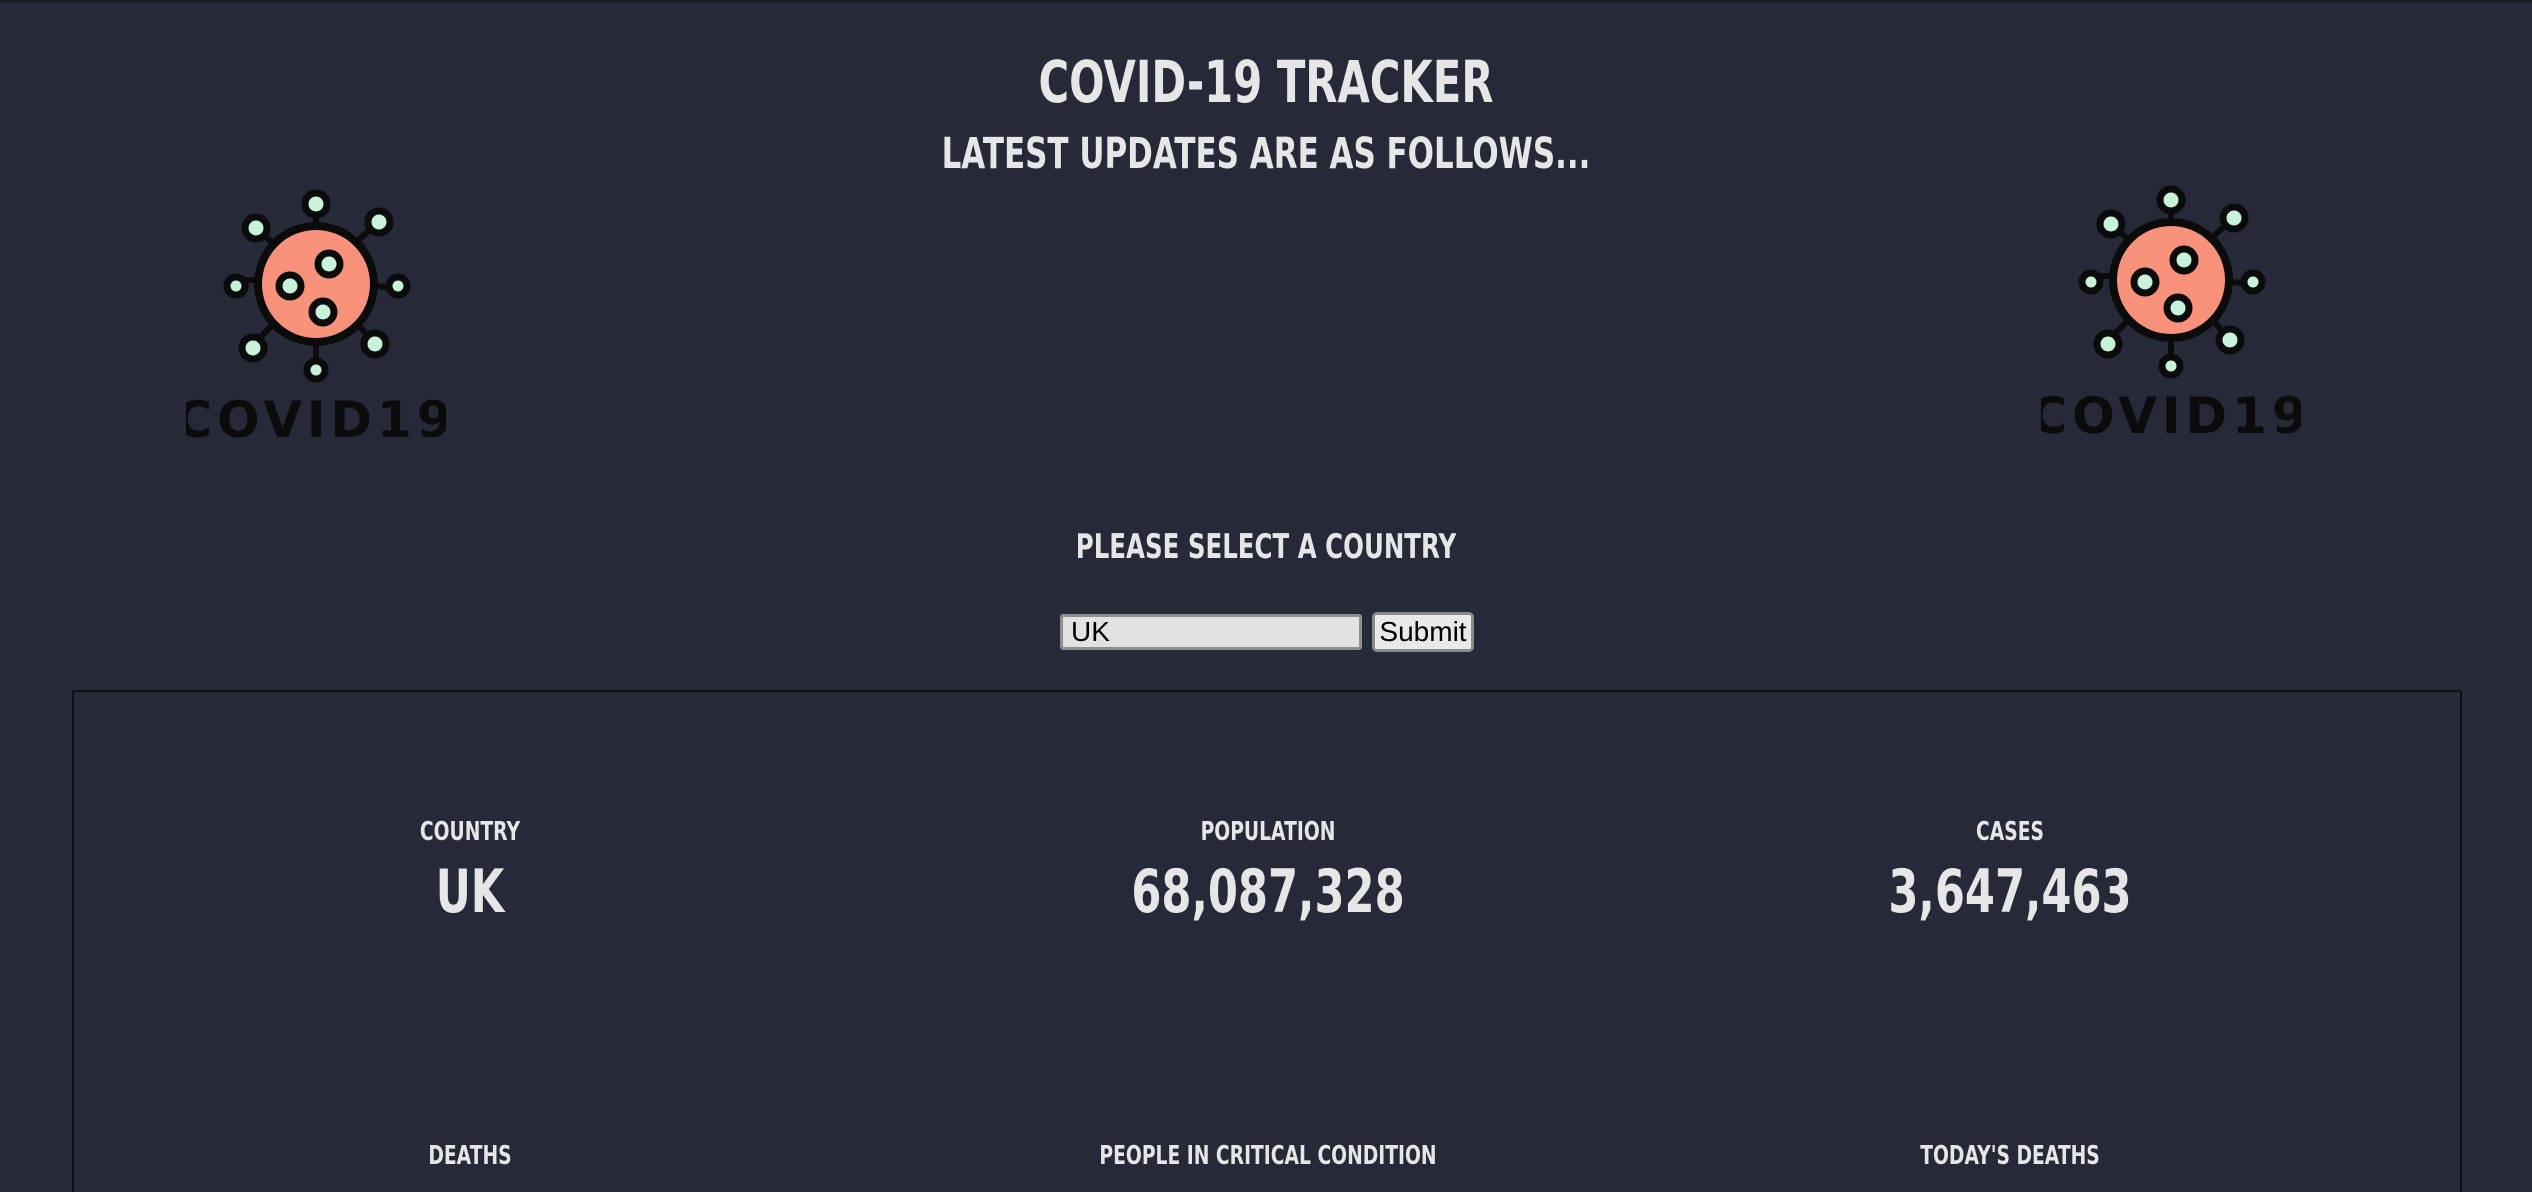  I want to click on covid19-logo-right: COVID19, so click(2171, 306).